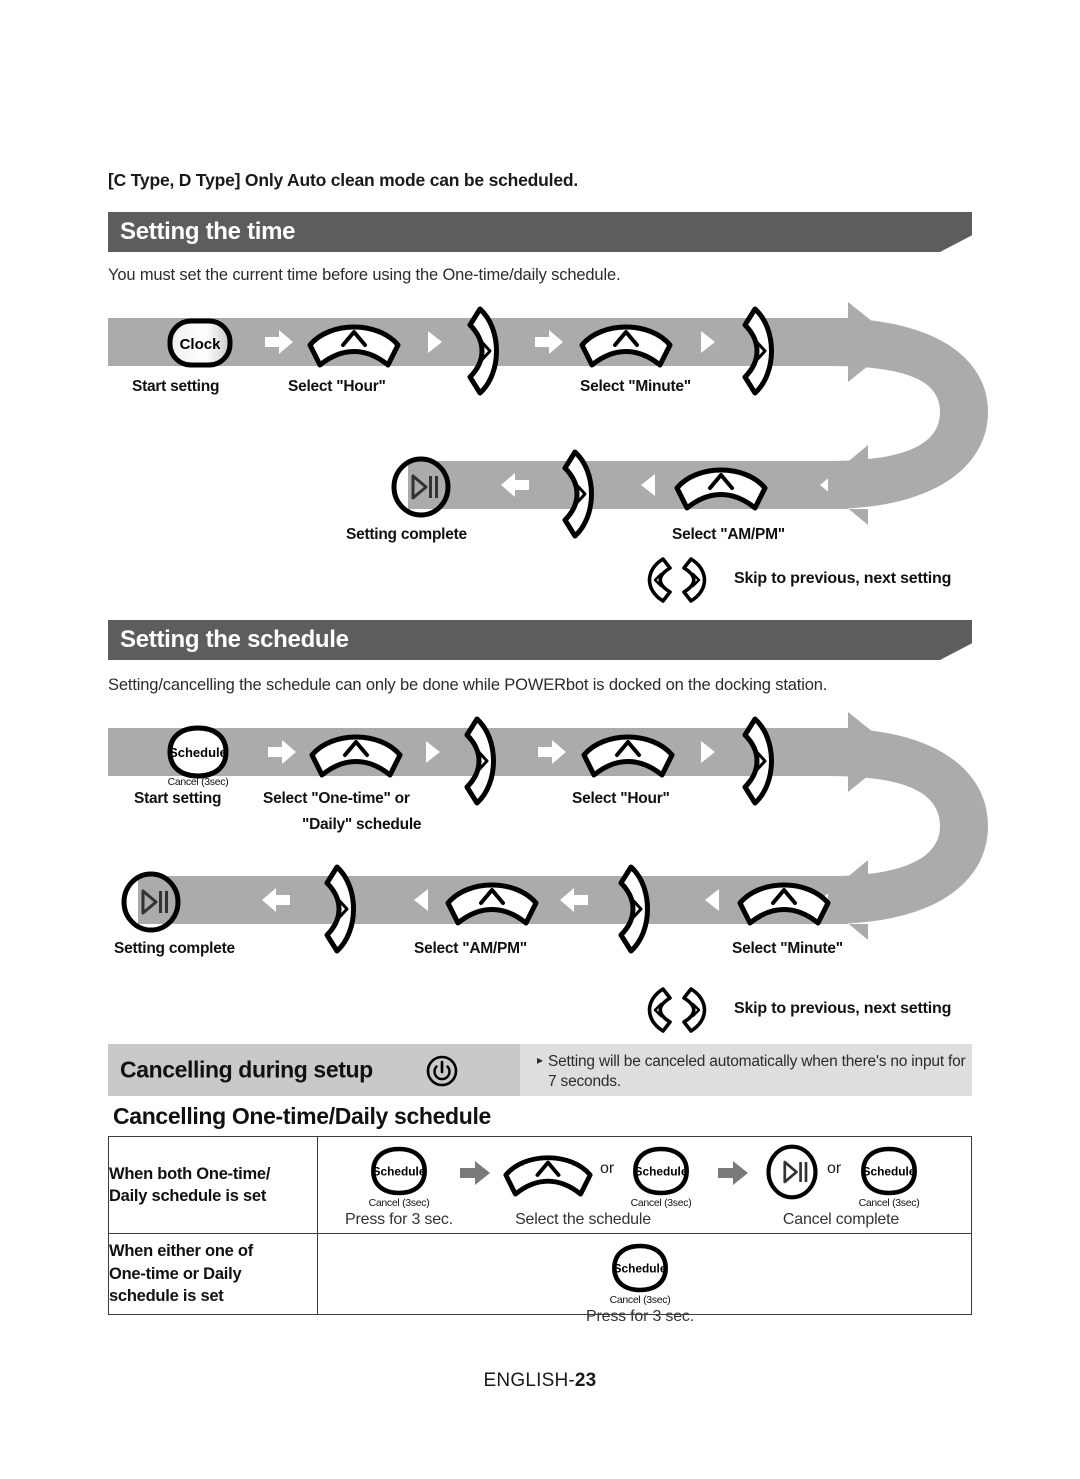  Describe the element at coordinates (166, 1296) in the screenshot. I see `row-label-line3: schedule is set` at that location.